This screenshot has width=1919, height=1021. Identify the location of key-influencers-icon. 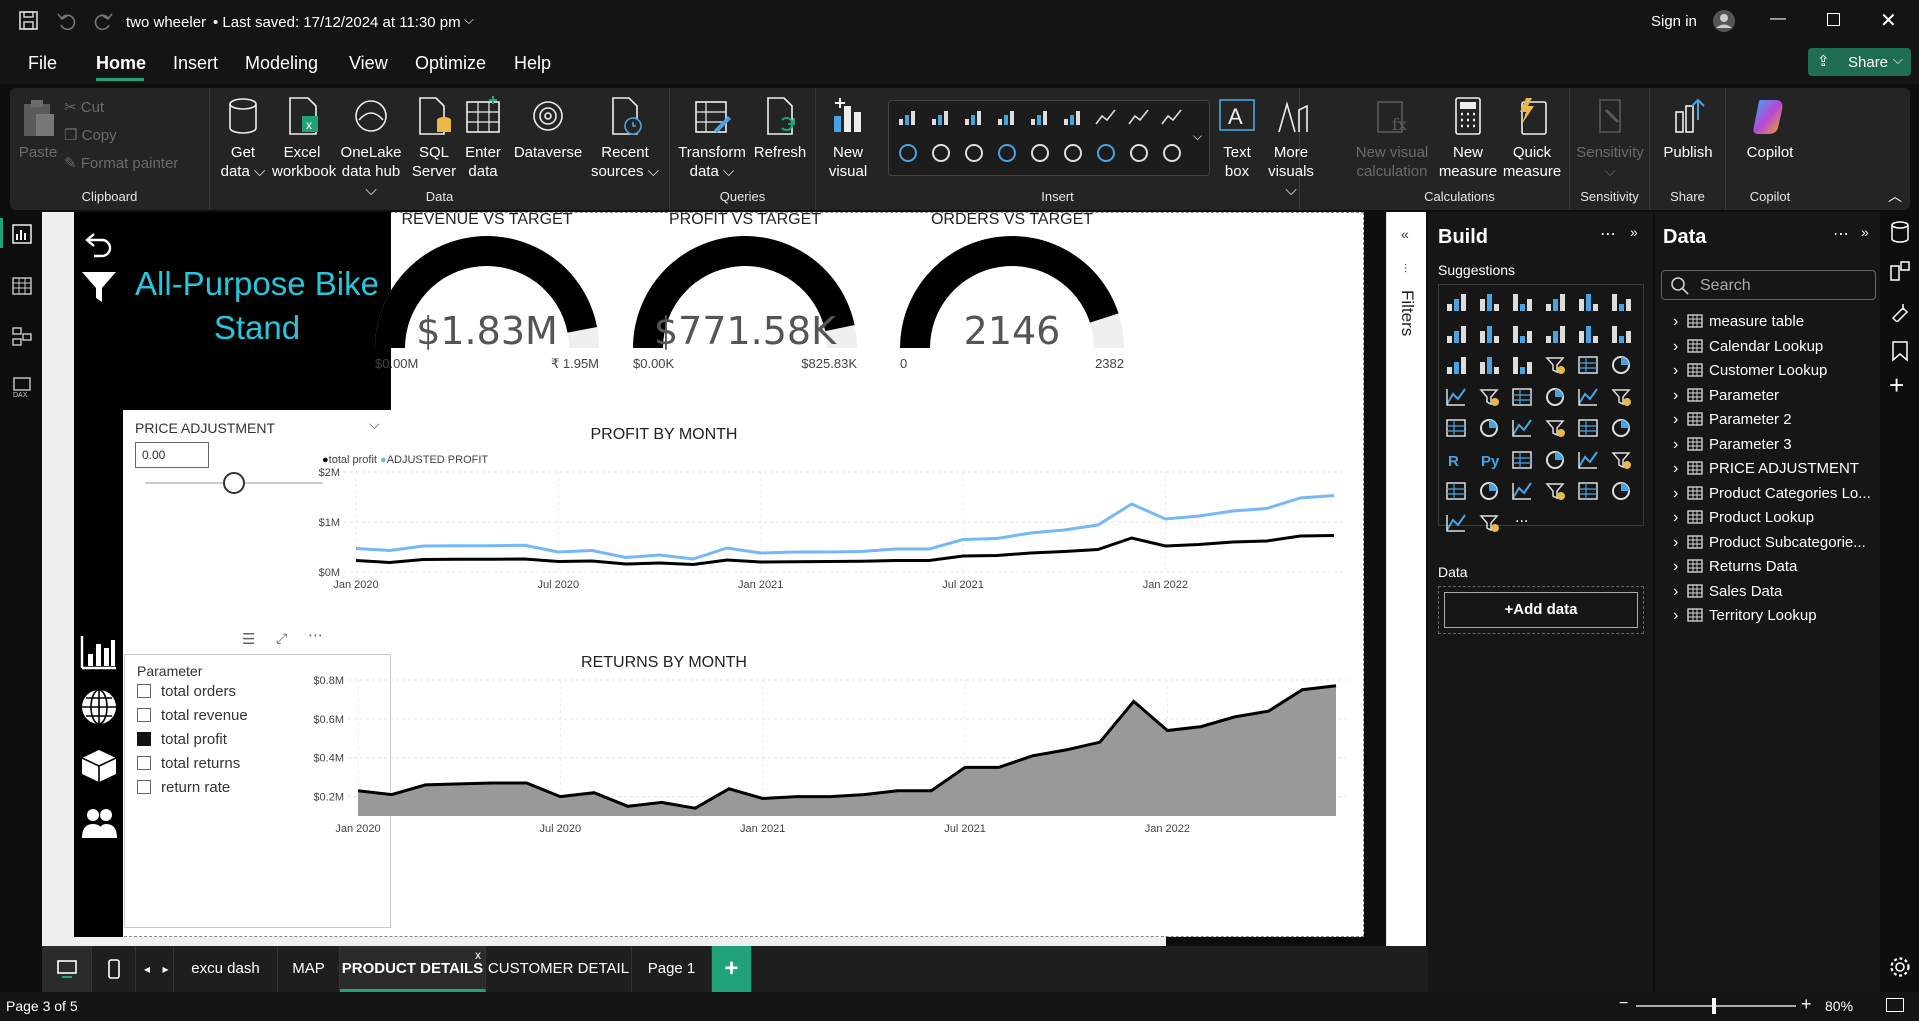
(1522, 460).